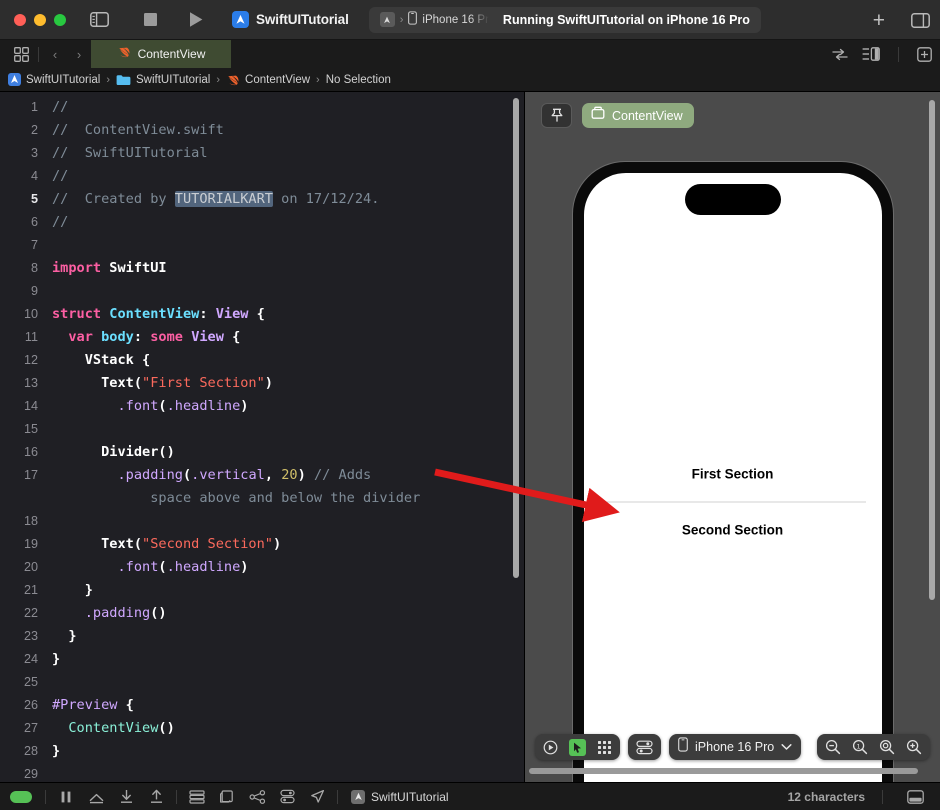 The image size is (940, 810). Describe the element at coordinates (20, 19) in the screenshot. I see `close-window-button` at that location.